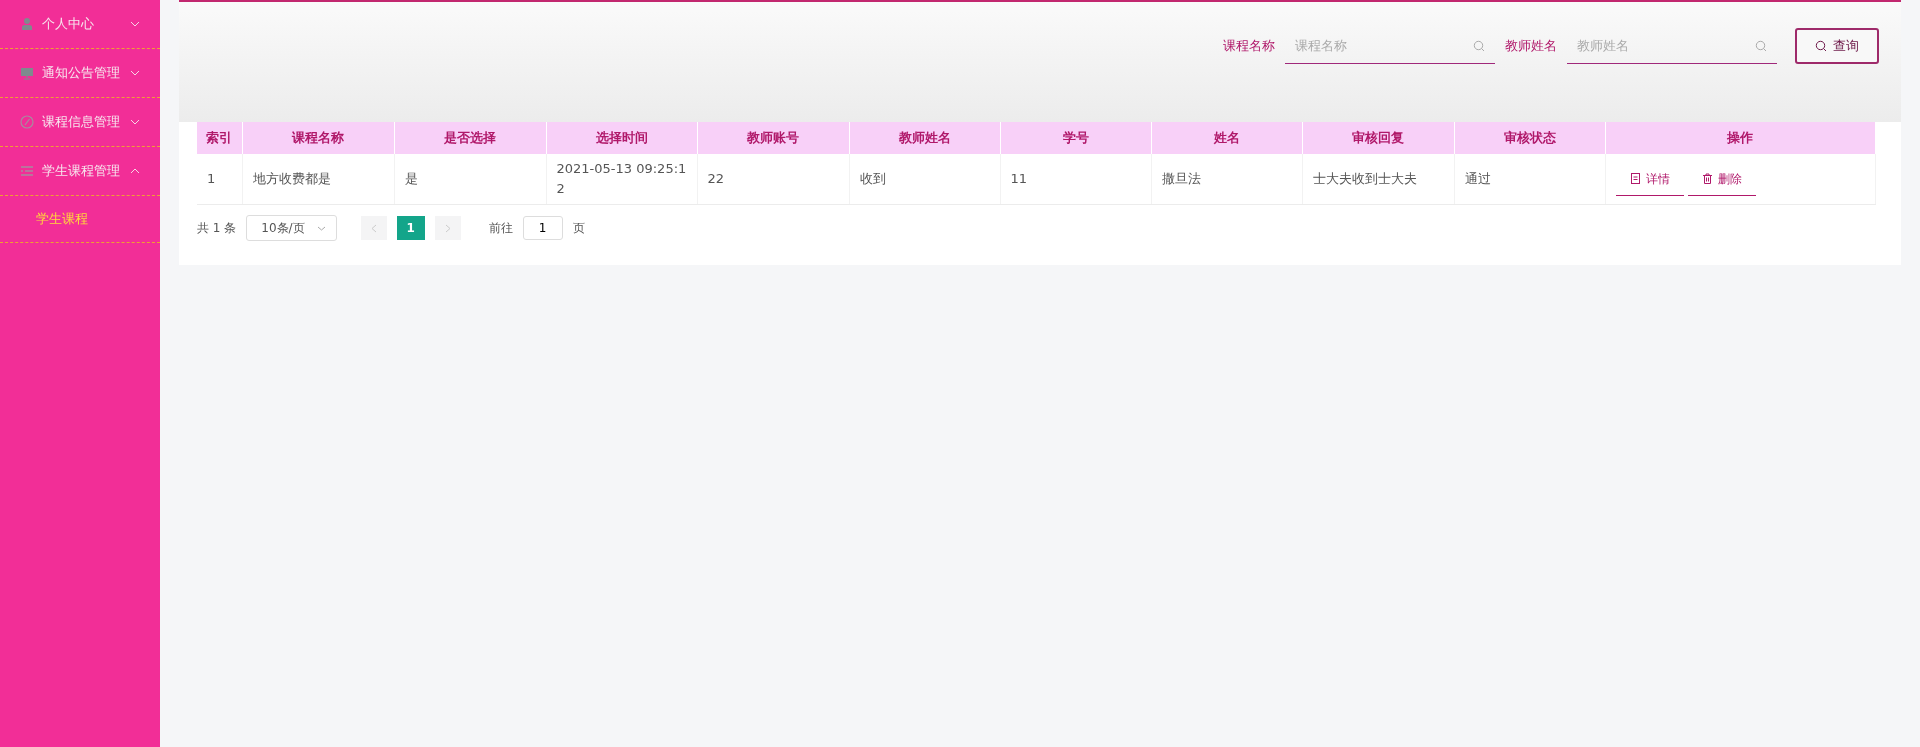 The image size is (1920, 747). I want to click on chevron-right-icon, so click(447, 228).